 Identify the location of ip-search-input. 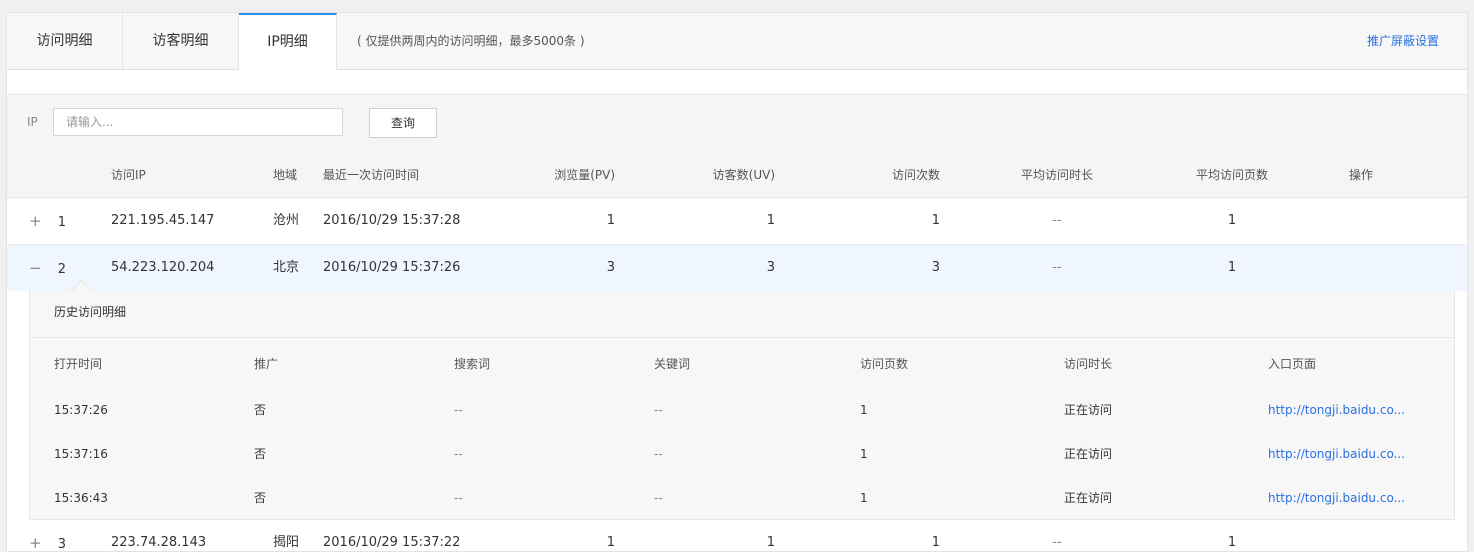
(198, 122).